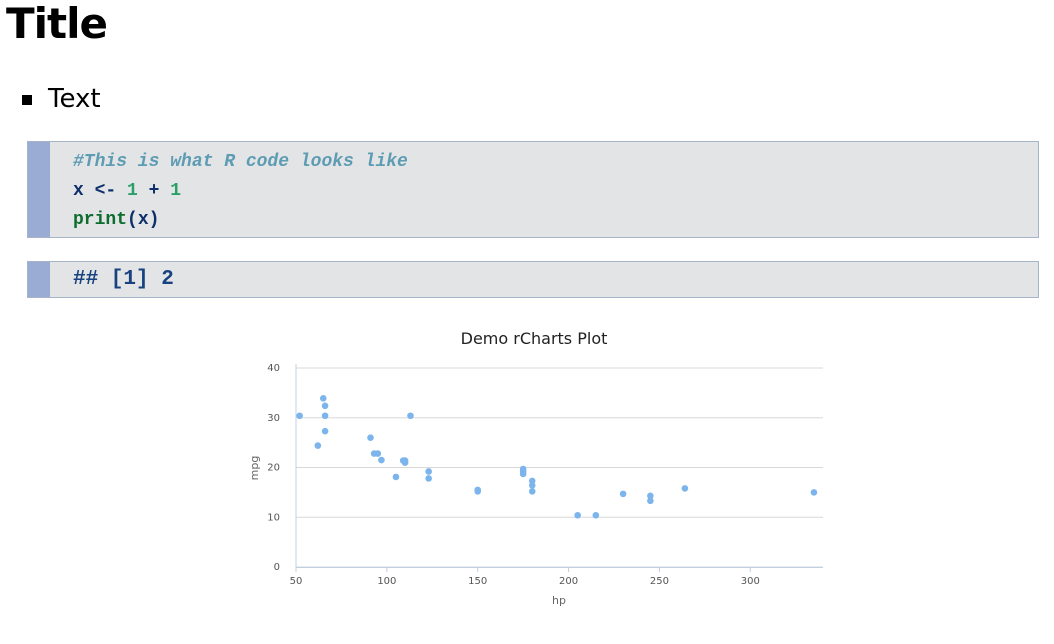 This screenshot has height=644, width=1054. What do you see at coordinates (273, 368) in the screenshot?
I see `y-tick-label: 40` at bounding box center [273, 368].